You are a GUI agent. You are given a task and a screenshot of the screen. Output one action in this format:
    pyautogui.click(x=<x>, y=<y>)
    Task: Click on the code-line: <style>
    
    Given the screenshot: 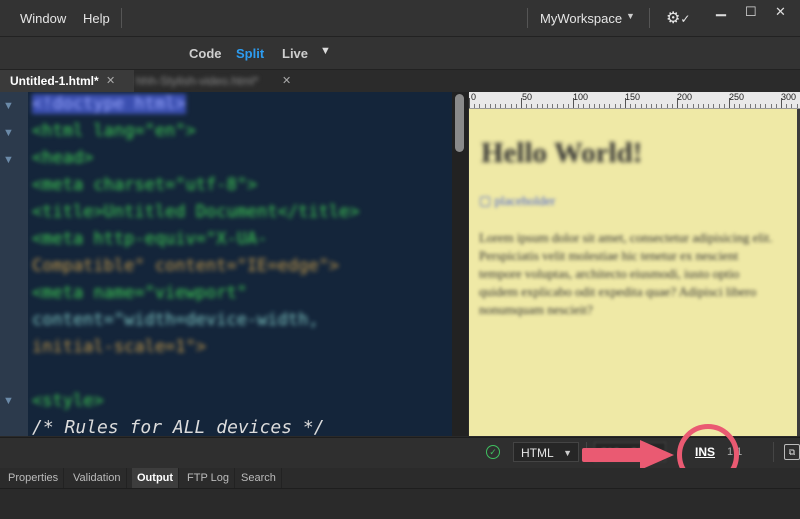 What is the action you would take?
    pyautogui.click(x=68, y=401)
    